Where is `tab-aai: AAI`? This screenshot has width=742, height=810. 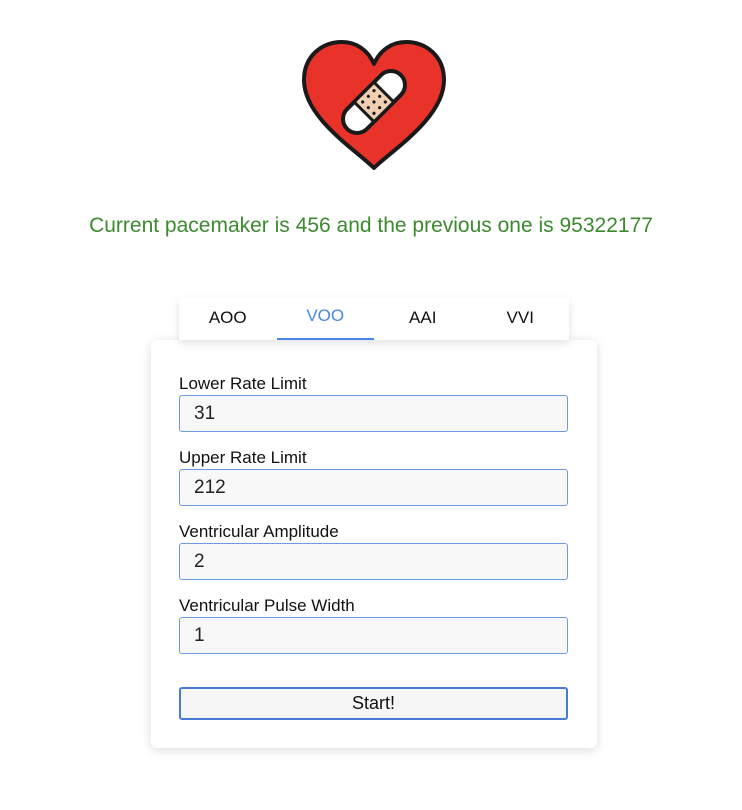 tab-aai: AAI is located at coordinates (423, 319).